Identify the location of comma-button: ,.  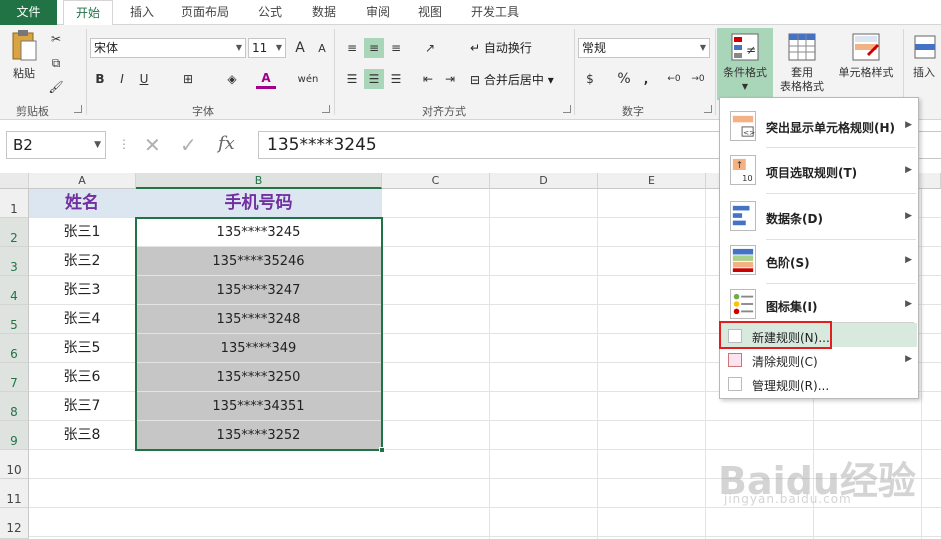
(646, 79).